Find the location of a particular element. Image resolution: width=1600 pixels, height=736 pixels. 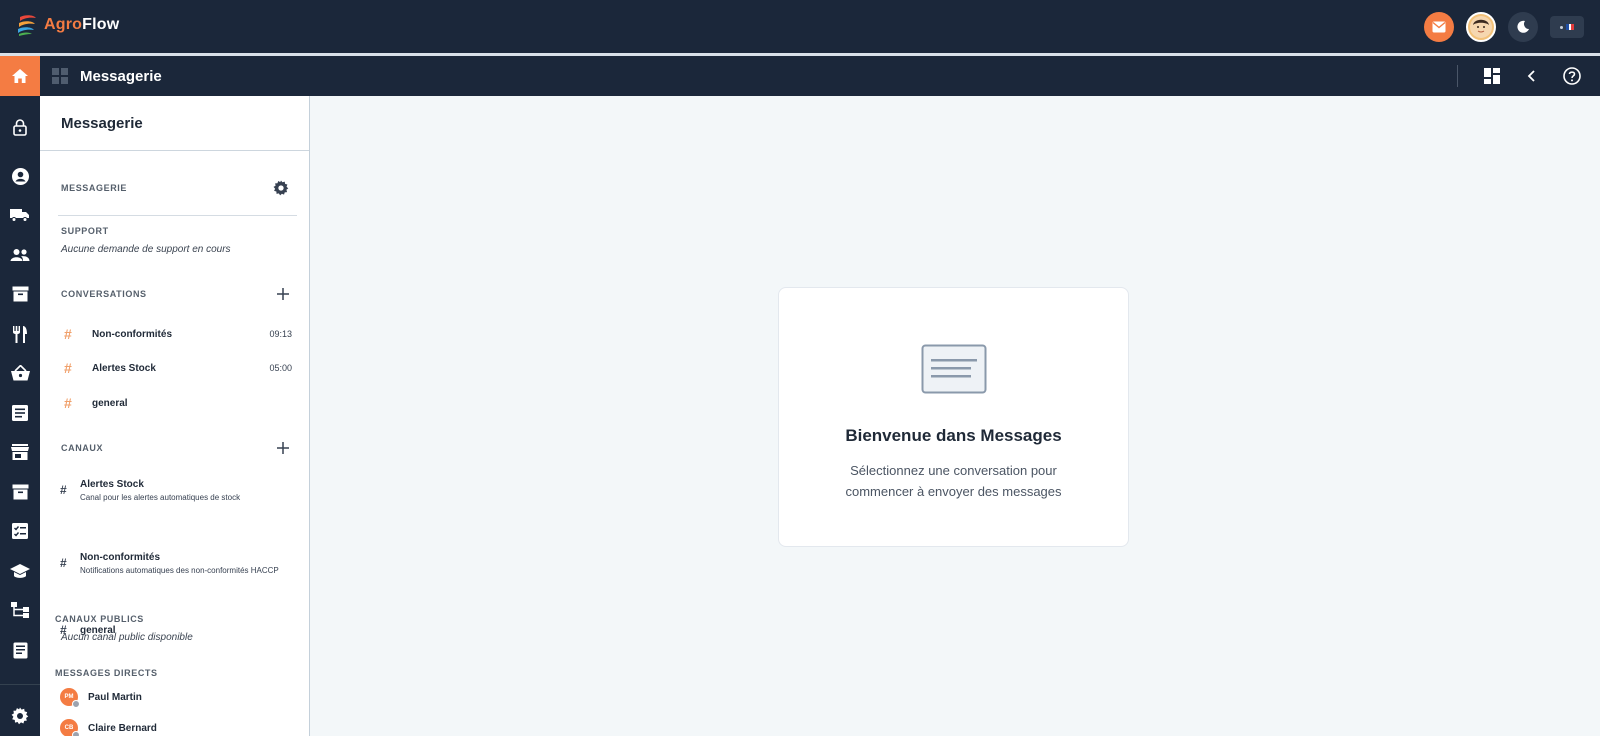

rail-item-settings is located at coordinates (20, 716).